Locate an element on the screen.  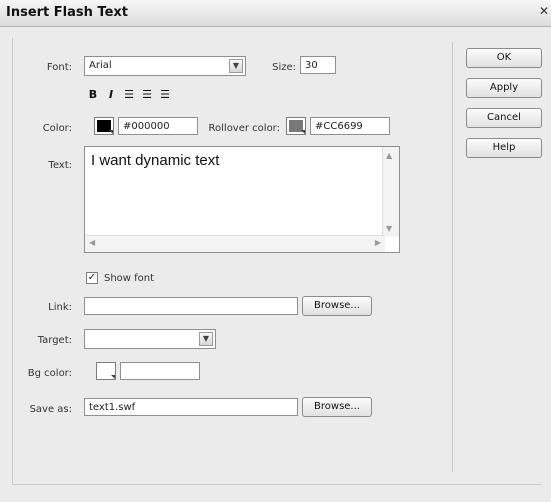
help-button: Help is located at coordinates (504, 148).